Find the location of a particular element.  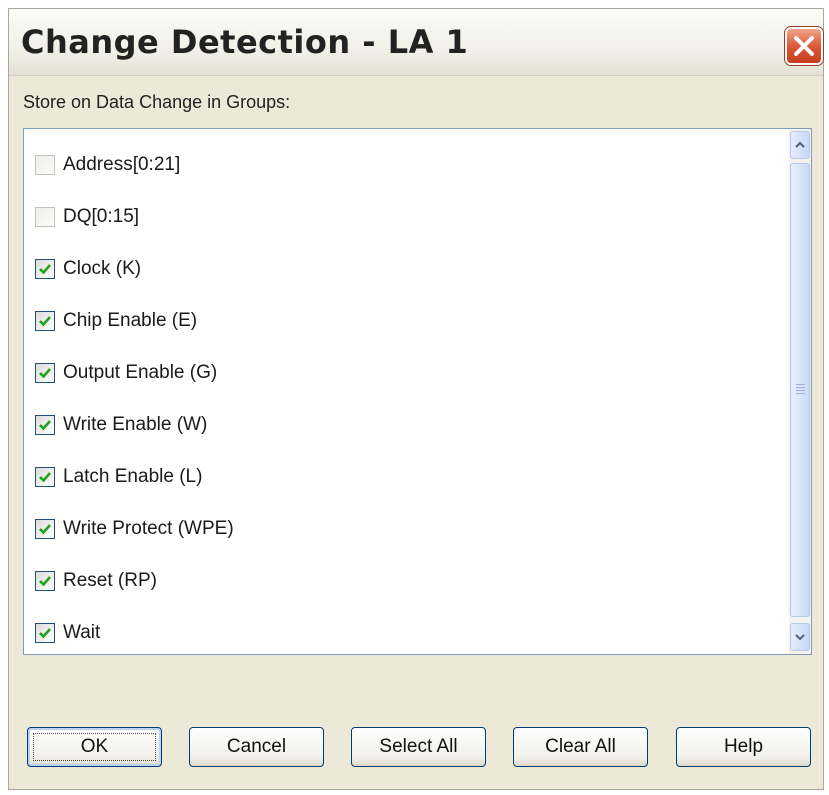

scroll-thumb is located at coordinates (800, 390).